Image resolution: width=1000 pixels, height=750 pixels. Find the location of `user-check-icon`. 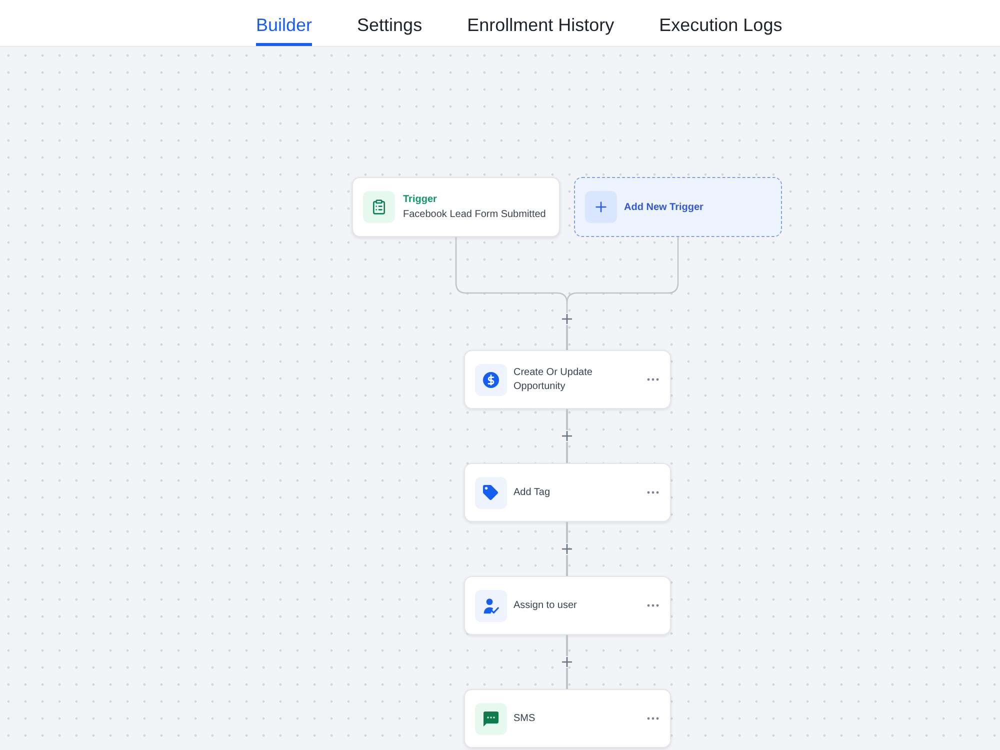

user-check-icon is located at coordinates (490, 606).